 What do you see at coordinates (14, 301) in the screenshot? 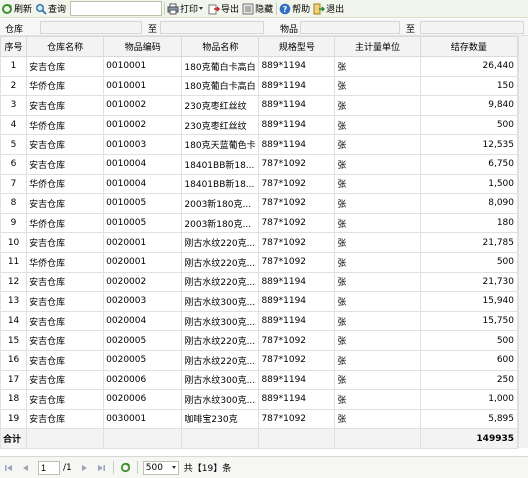
I see `cell-index: 13` at bounding box center [14, 301].